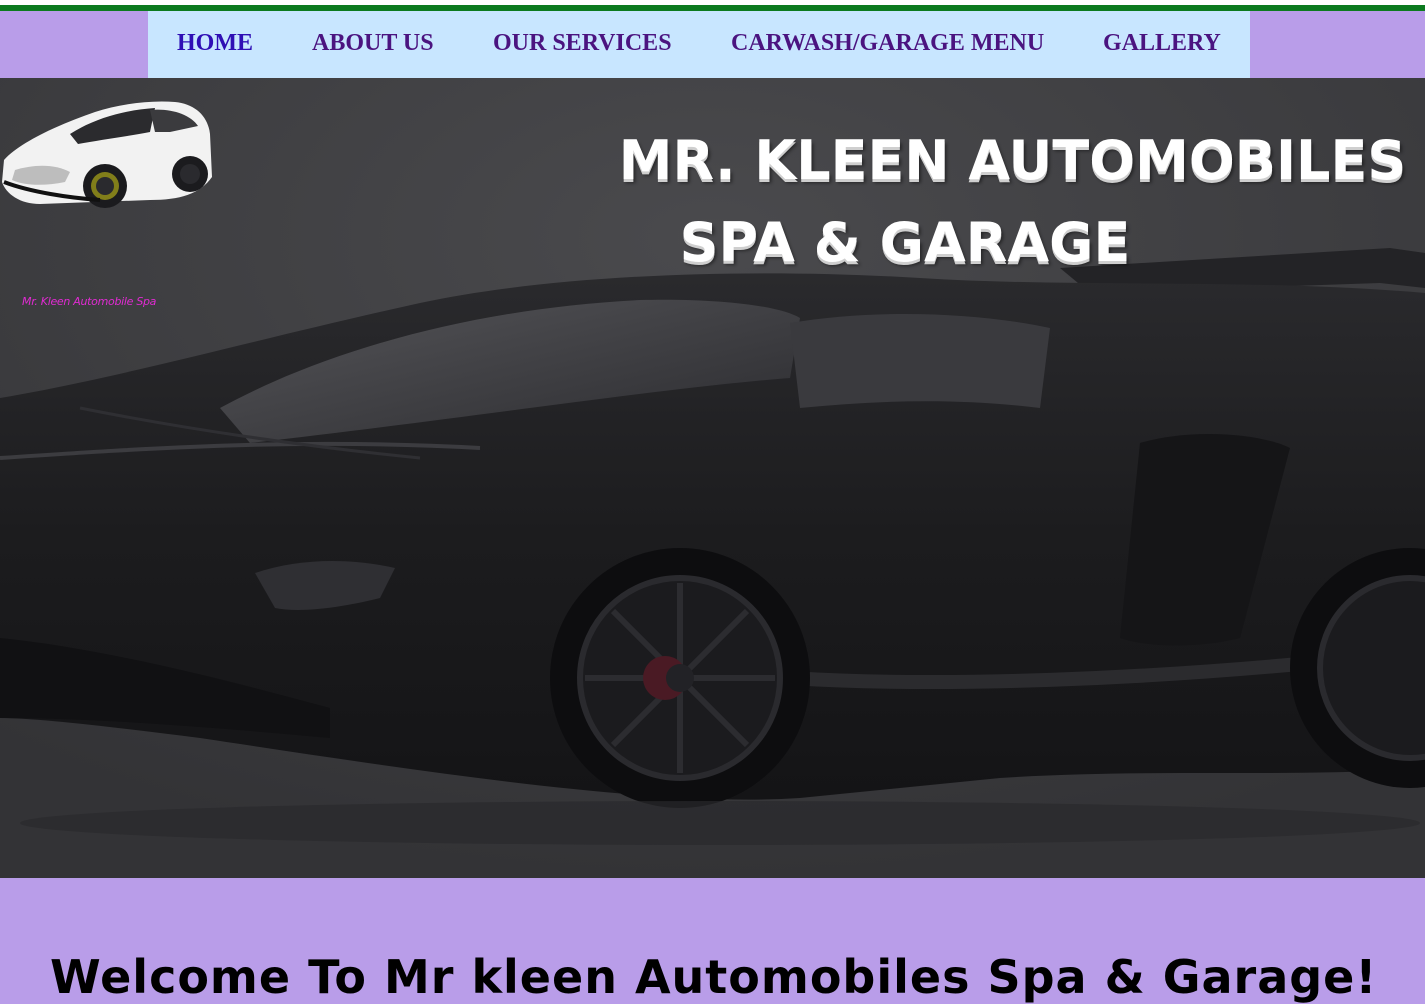  Describe the element at coordinates (89, 301) in the screenshot. I see `logo-caption: Mr. Kleen Automobile Spa` at that location.